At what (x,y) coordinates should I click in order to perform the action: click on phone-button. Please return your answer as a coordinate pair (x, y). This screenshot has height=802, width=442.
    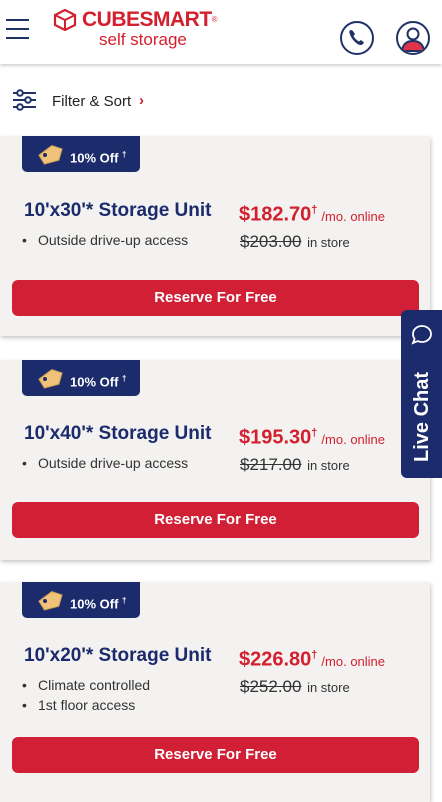
    Looking at the image, I should click on (357, 38).